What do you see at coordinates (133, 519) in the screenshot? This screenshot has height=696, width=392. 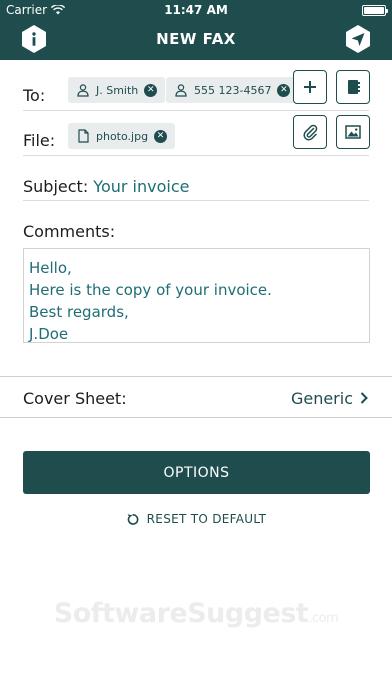 I see `reset-icon` at bounding box center [133, 519].